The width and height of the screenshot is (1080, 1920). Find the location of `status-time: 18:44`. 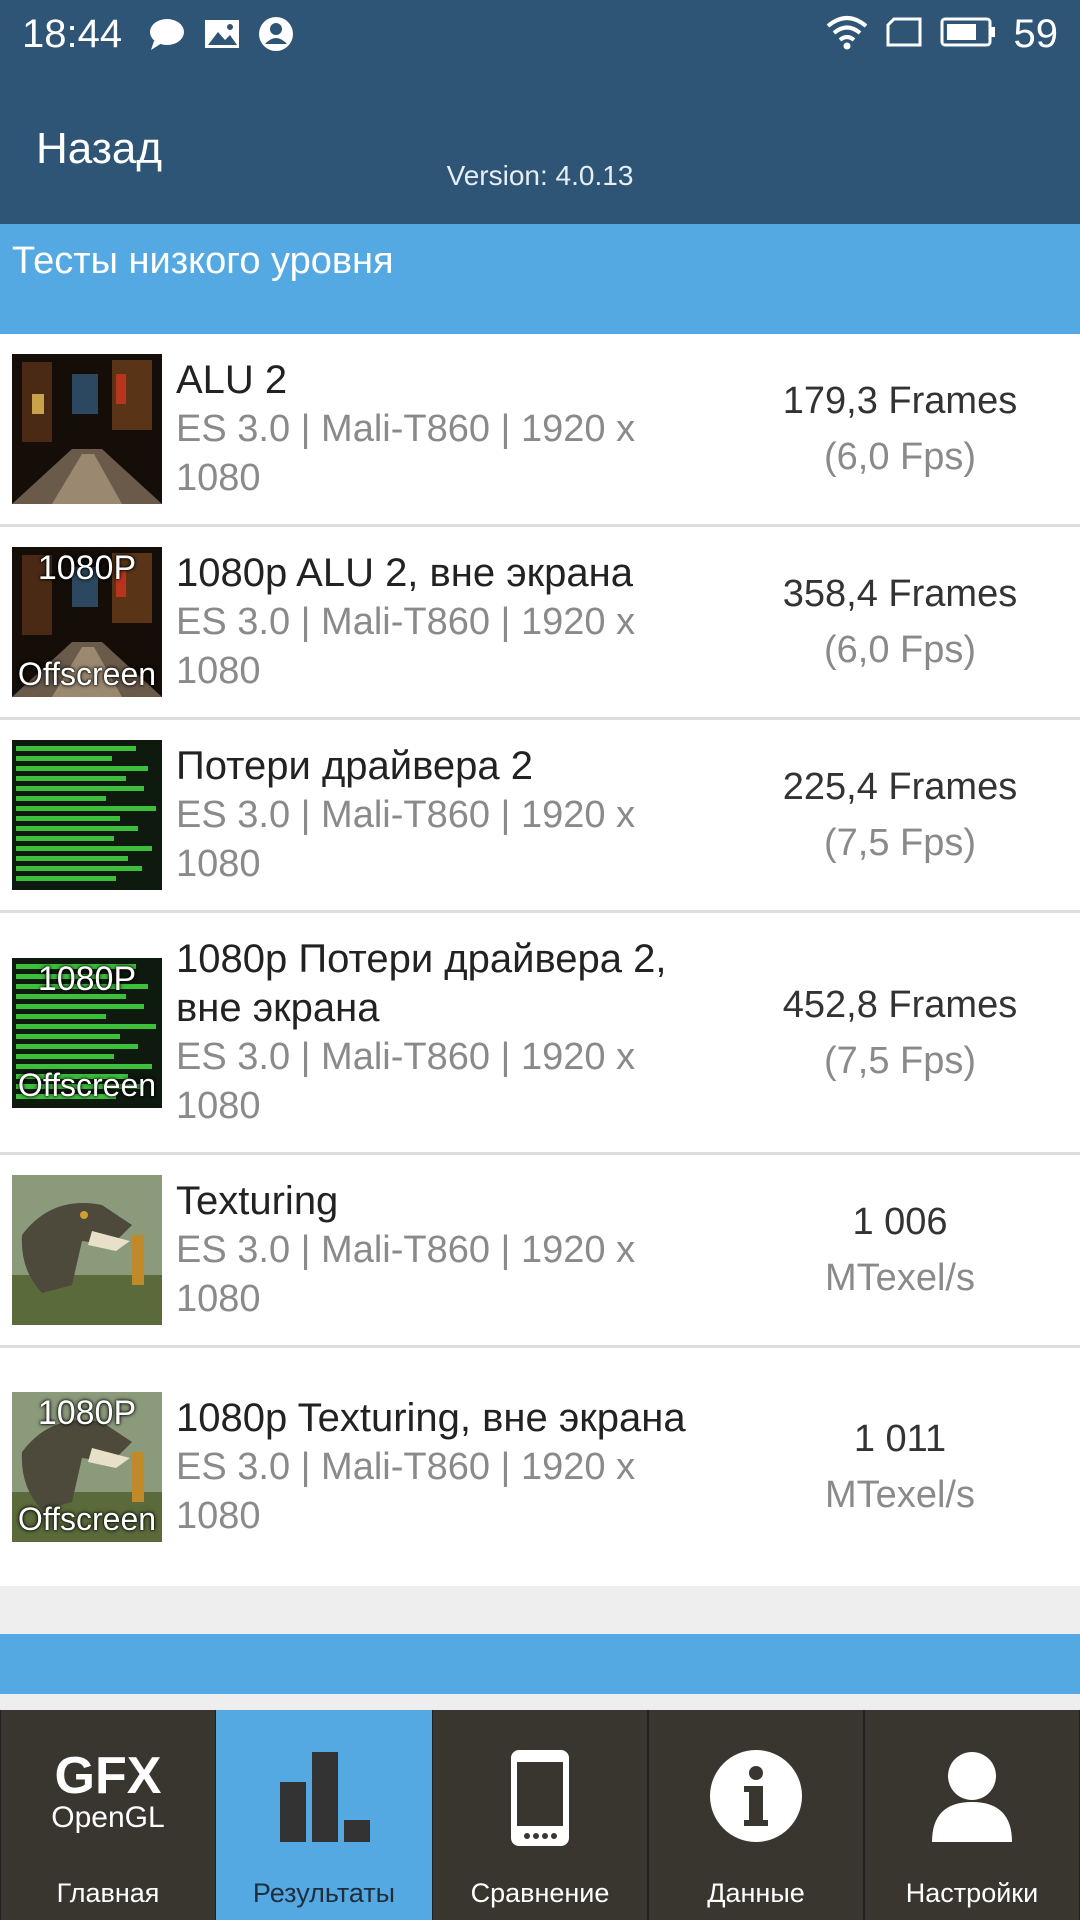

status-time: 18:44 is located at coordinates (72, 34).